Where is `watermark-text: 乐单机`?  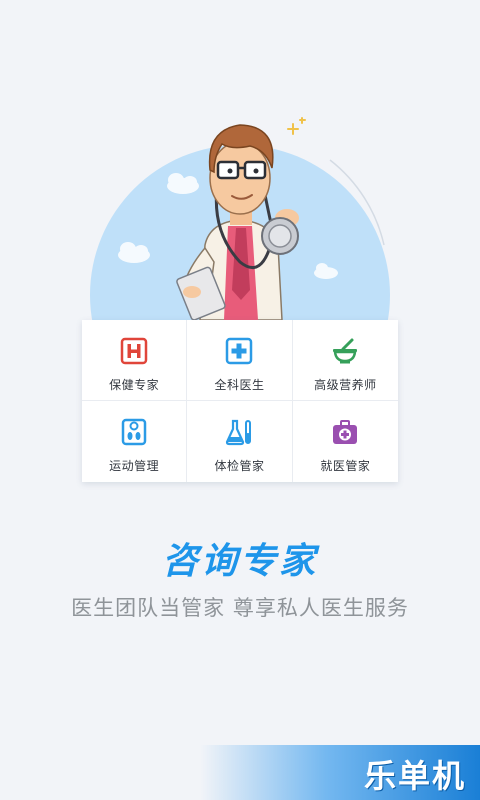 watermark-text: 乐单机 is located at coordinates (414, 776).